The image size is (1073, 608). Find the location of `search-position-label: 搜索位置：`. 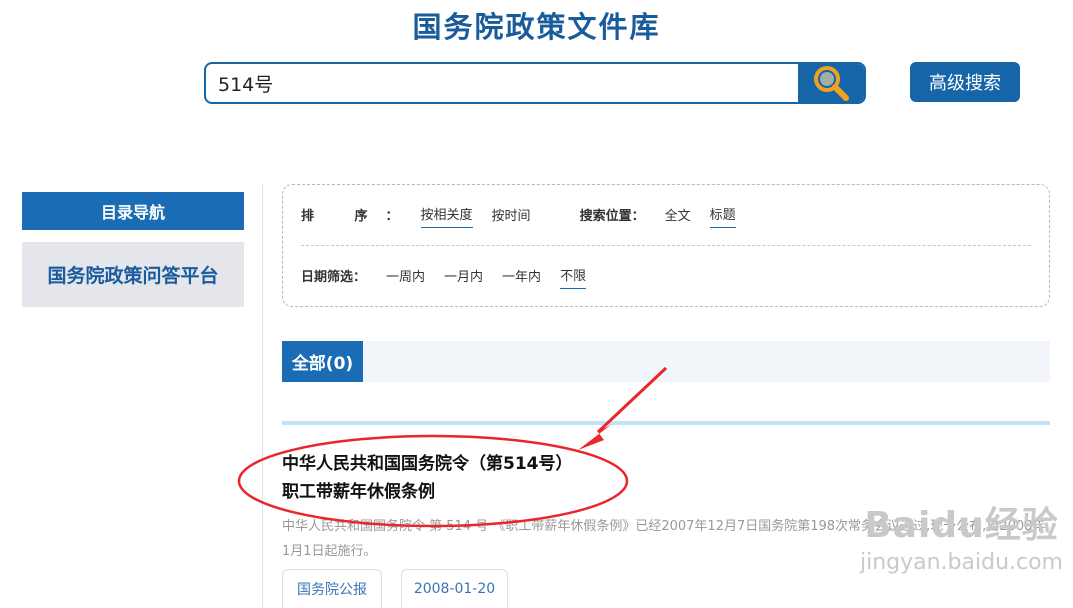

search-position-label: 搜索位置： is located at coordinates (612, 216).